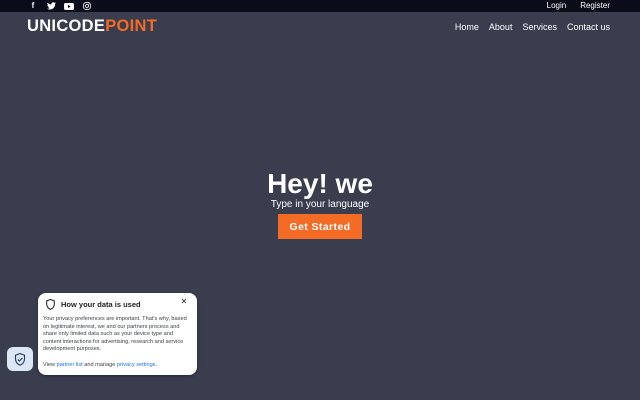 The width and height of the screenshot is (640, 400). What do you see at coordinates (51, 6) in the screenshot?
I see `twitter-icon` at bounding box center [51, 6].